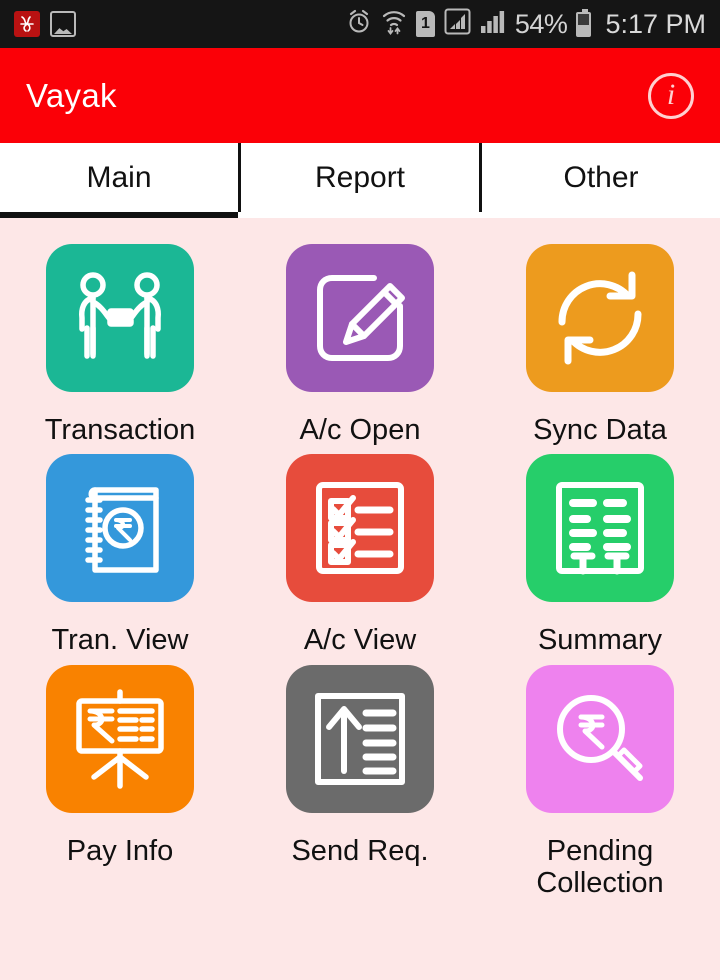 The height and width of the screenshot is (980, 720). I want to click on grid-item-label: A/c Open, so click(360, 430).